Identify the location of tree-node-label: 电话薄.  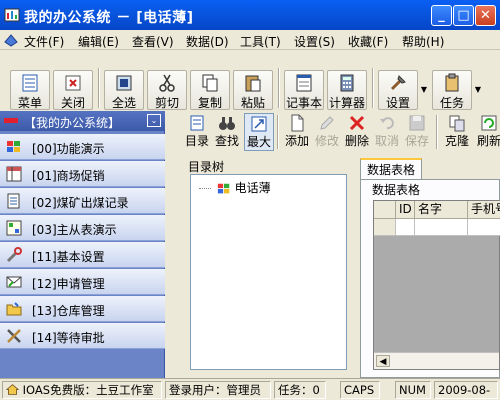
(252, 188).